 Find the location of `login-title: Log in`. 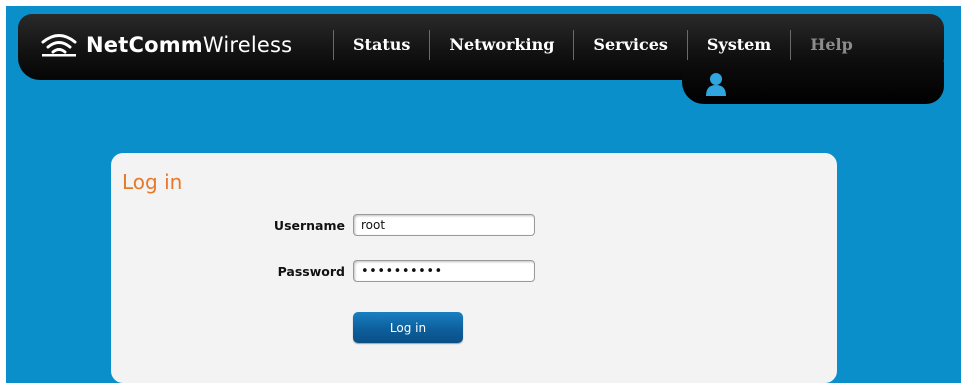

login-title: Log in is located at coordinates (152, 182).